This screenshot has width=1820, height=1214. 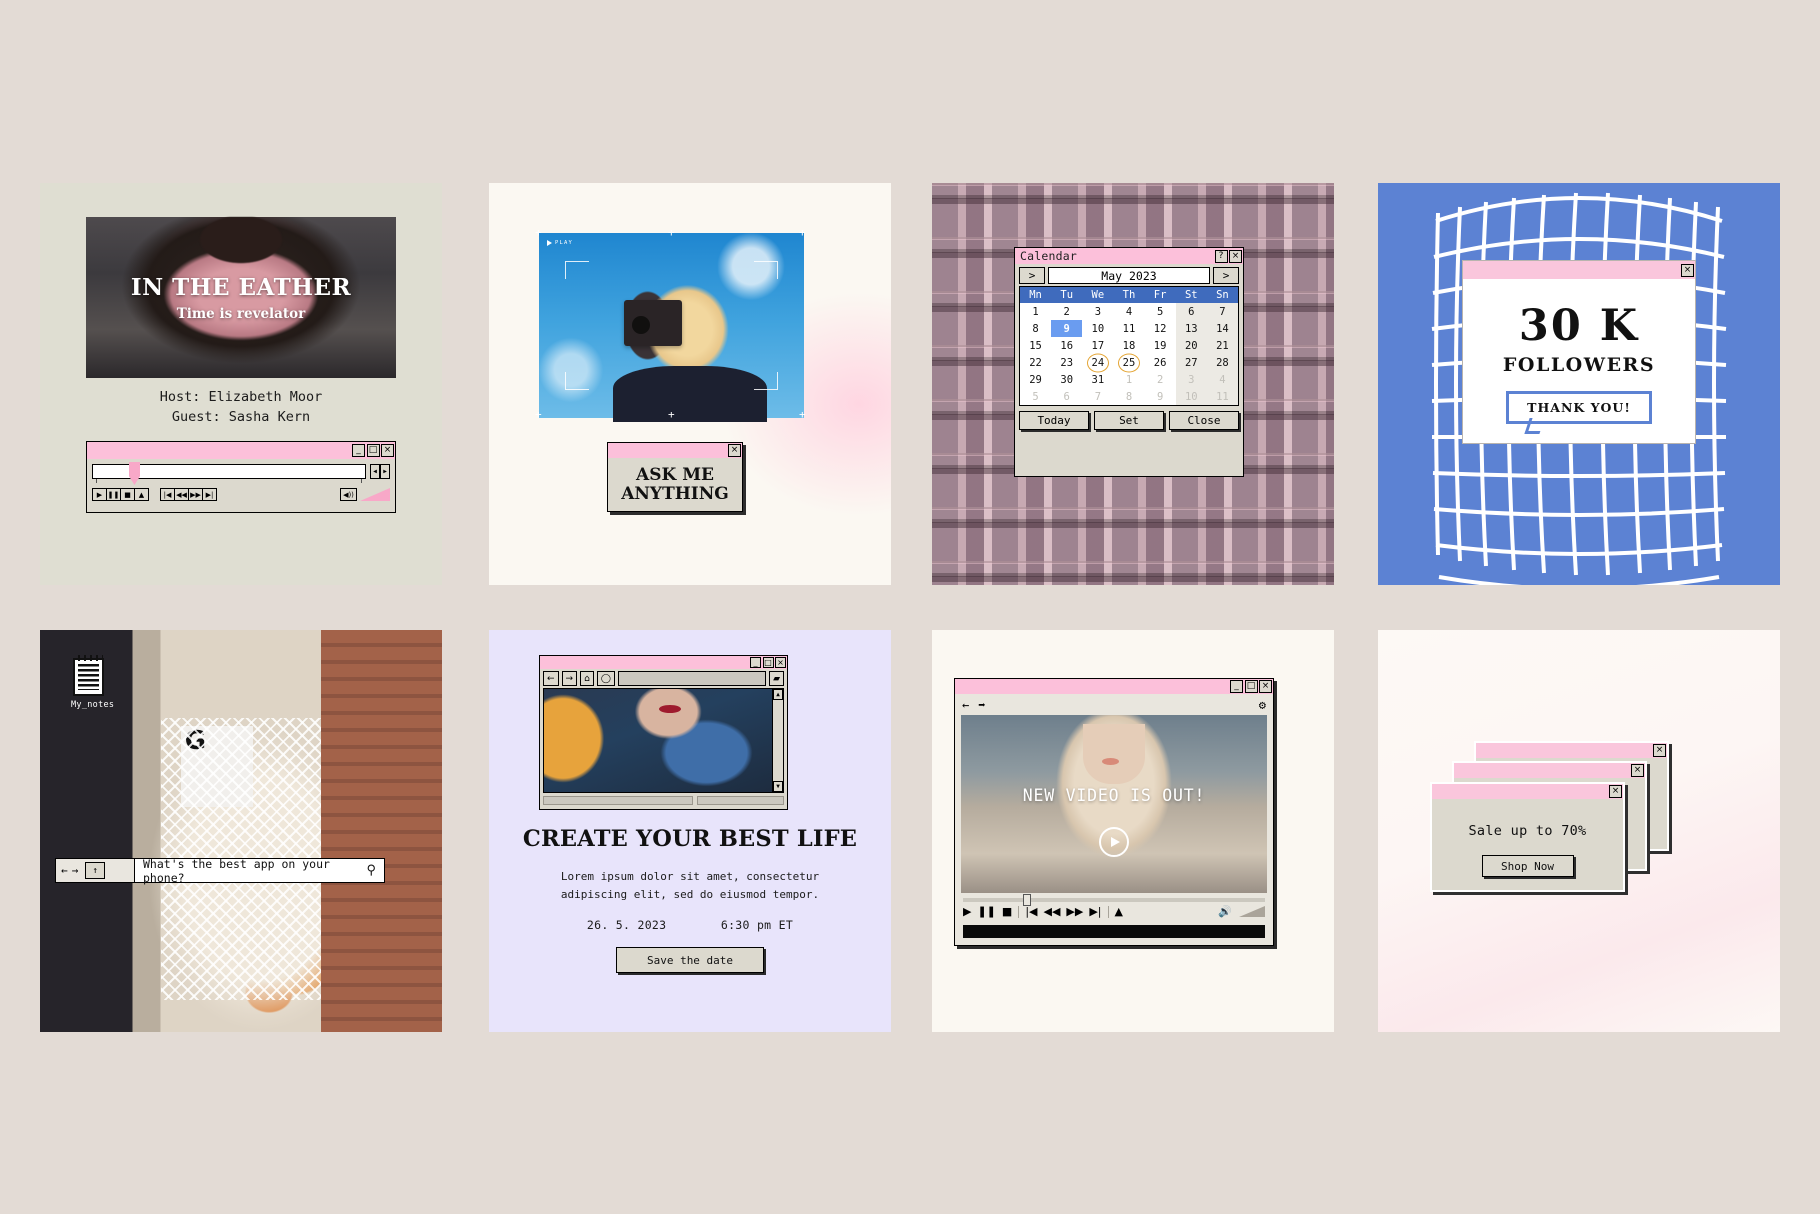 What do you see at coordinates (1160, 345) in the screenshot?
I see `calendar-day-cell: 19` at bounding box center [1160, 345].